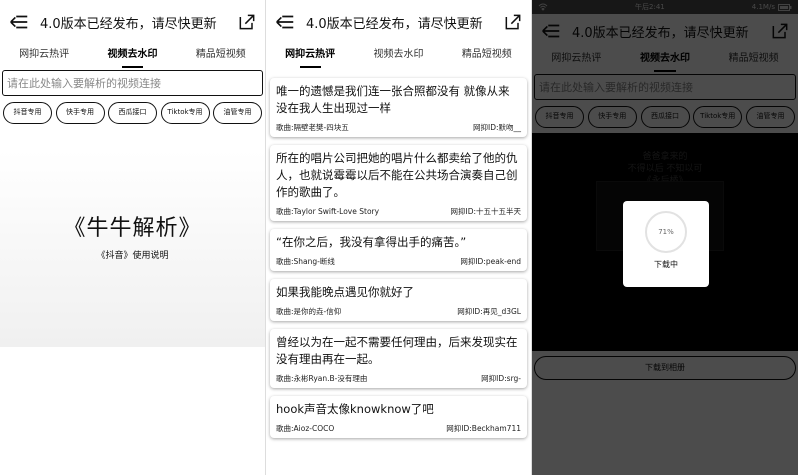 This screenshot has height=475, width=800. What do you see at coordinates (650, 7) in the screenshot?
I see `status-time: 午后2:41` at bounding box center [650, 7].